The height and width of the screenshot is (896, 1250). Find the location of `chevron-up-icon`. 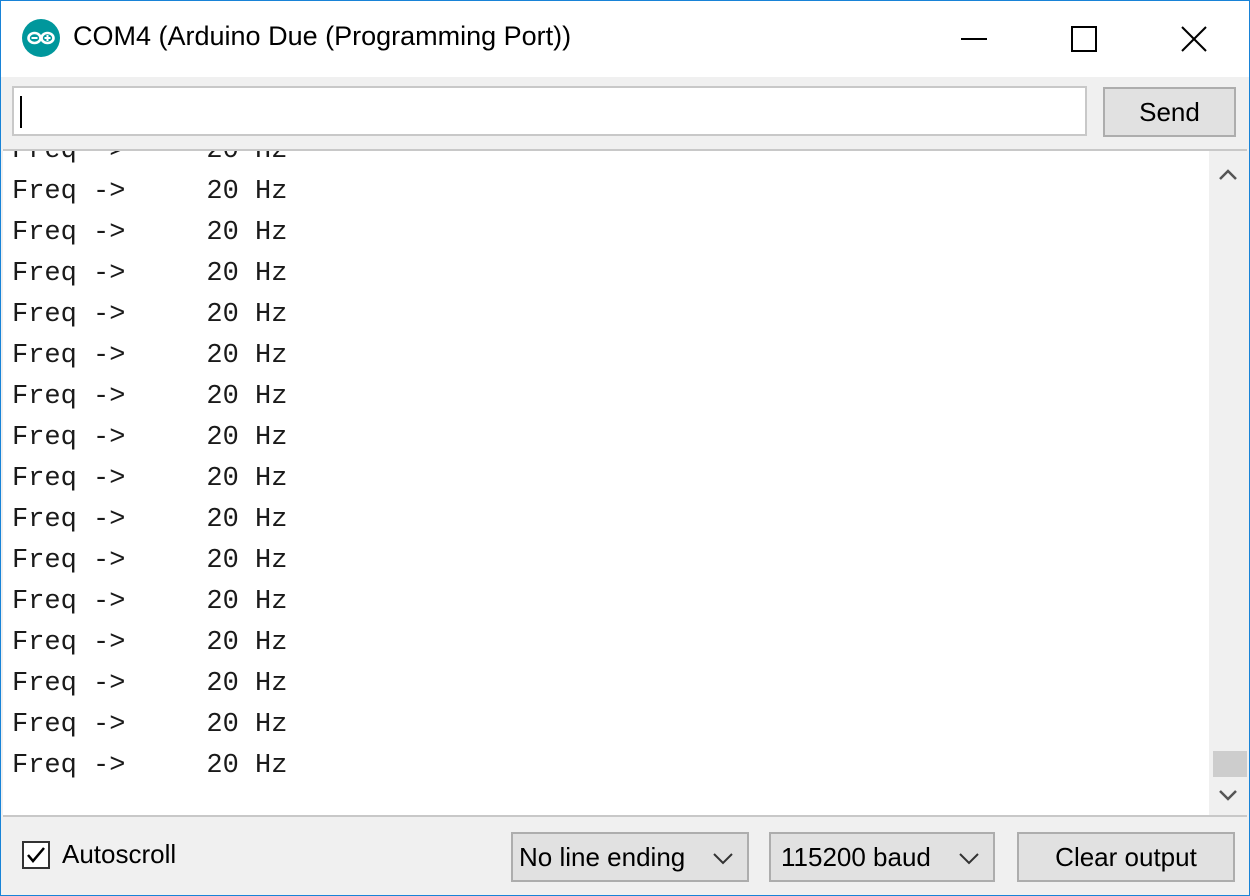

chevron-up-icon is located at coordinates (1228, 174).